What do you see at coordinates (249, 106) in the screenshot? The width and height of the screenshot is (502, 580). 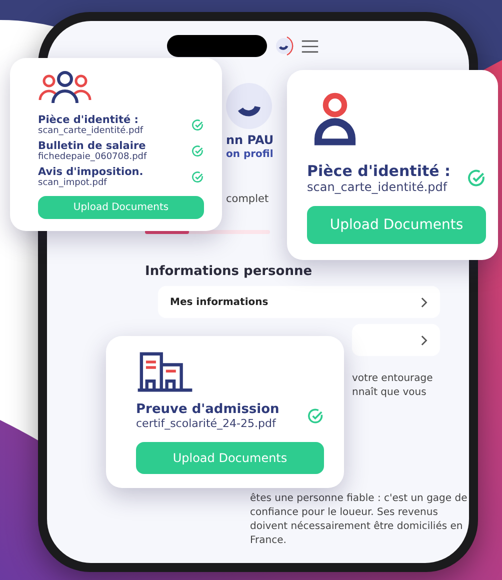 I see `avatar-icon` at bounding box center [249, 106].